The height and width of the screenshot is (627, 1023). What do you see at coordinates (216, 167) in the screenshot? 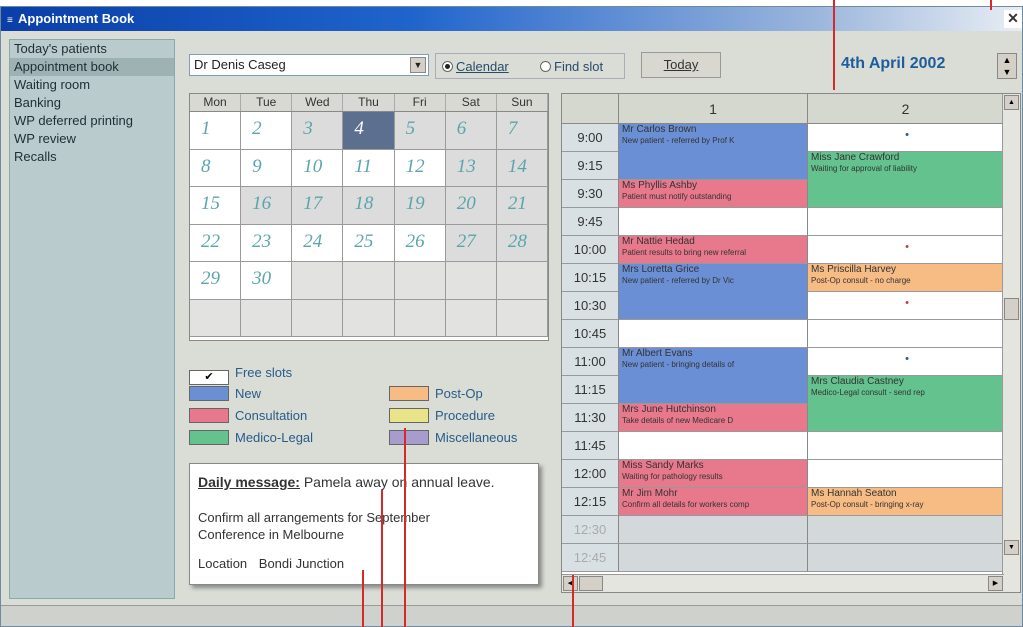
I see `calendar-day: 8` at bounding box center [216, 167].